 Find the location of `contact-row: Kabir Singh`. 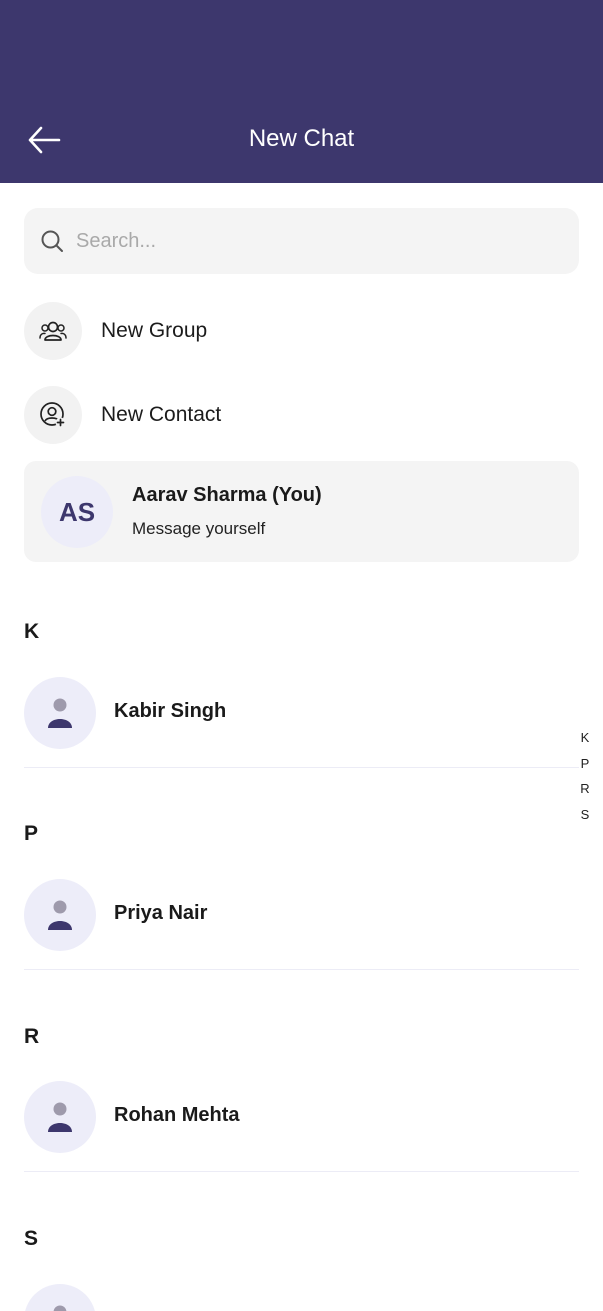

contact-row: Kabir Singh is located at coordinates (301, 722).